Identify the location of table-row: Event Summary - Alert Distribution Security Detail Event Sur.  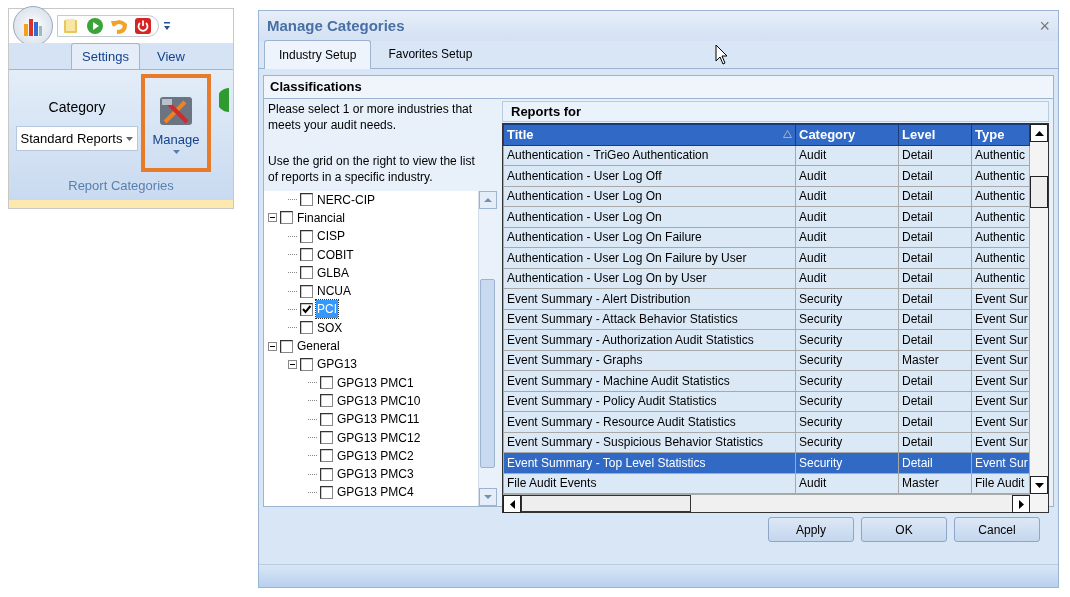
(766, 298).